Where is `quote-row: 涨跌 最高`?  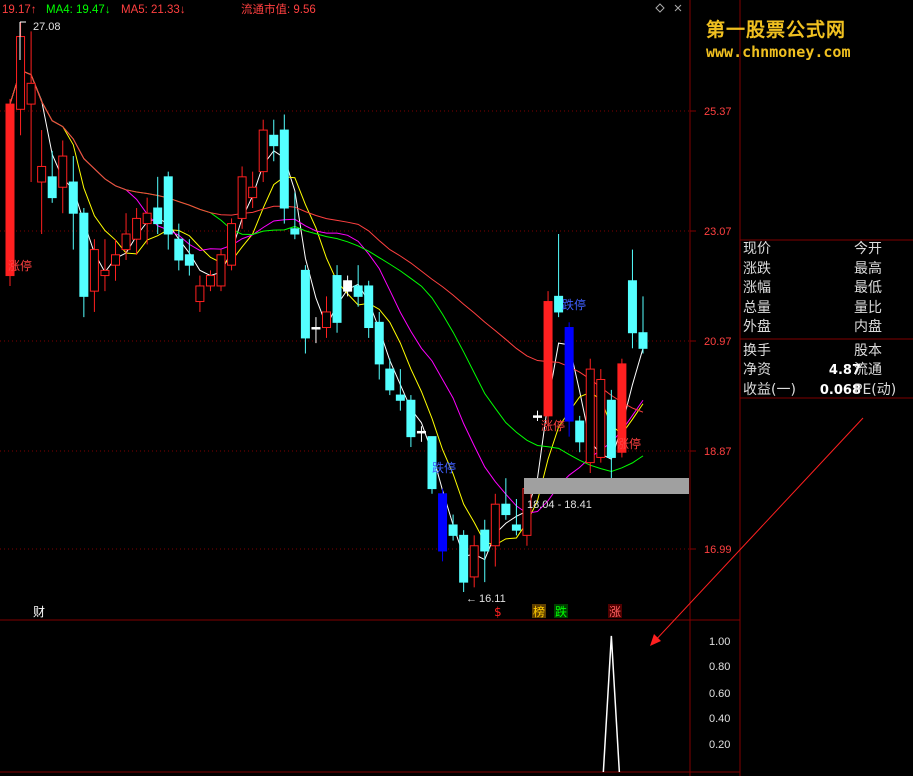 quote-row: 涨跌 最高 is located at coordinates (827, 270).